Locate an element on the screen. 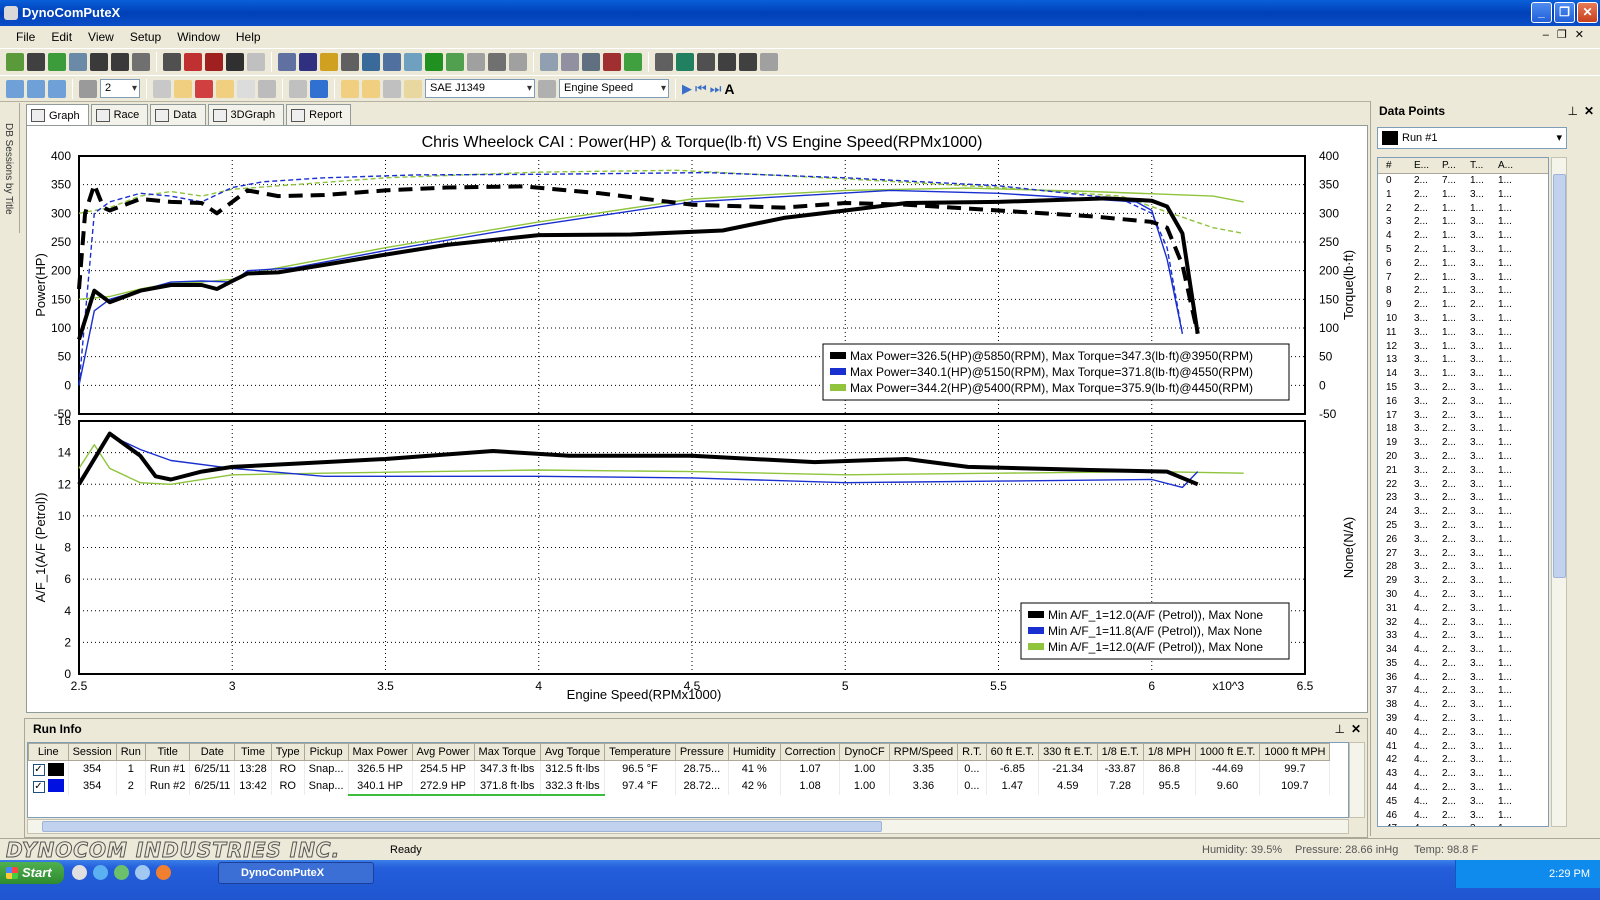 The width and height of the screenshot is (1600, 900). pin-icon: ⊥ is located at coordinates (1340, 729).